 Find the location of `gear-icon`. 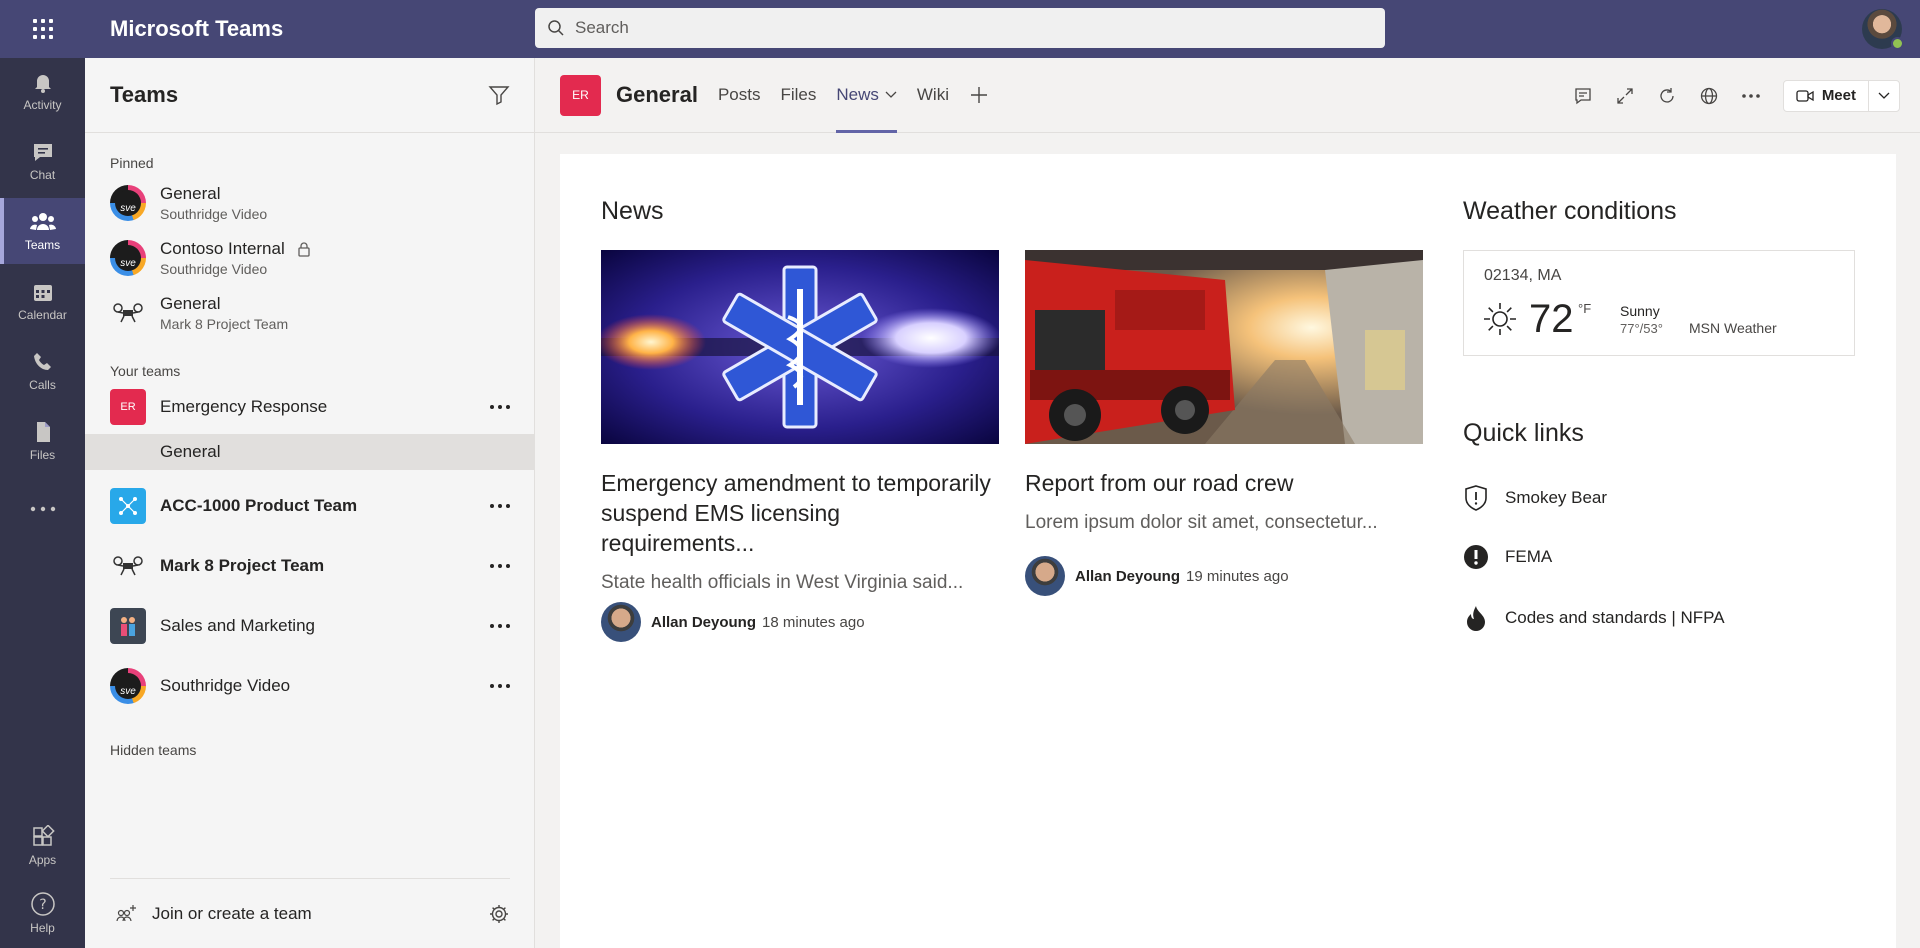

gear-icon is located at coordinates (499, 914).